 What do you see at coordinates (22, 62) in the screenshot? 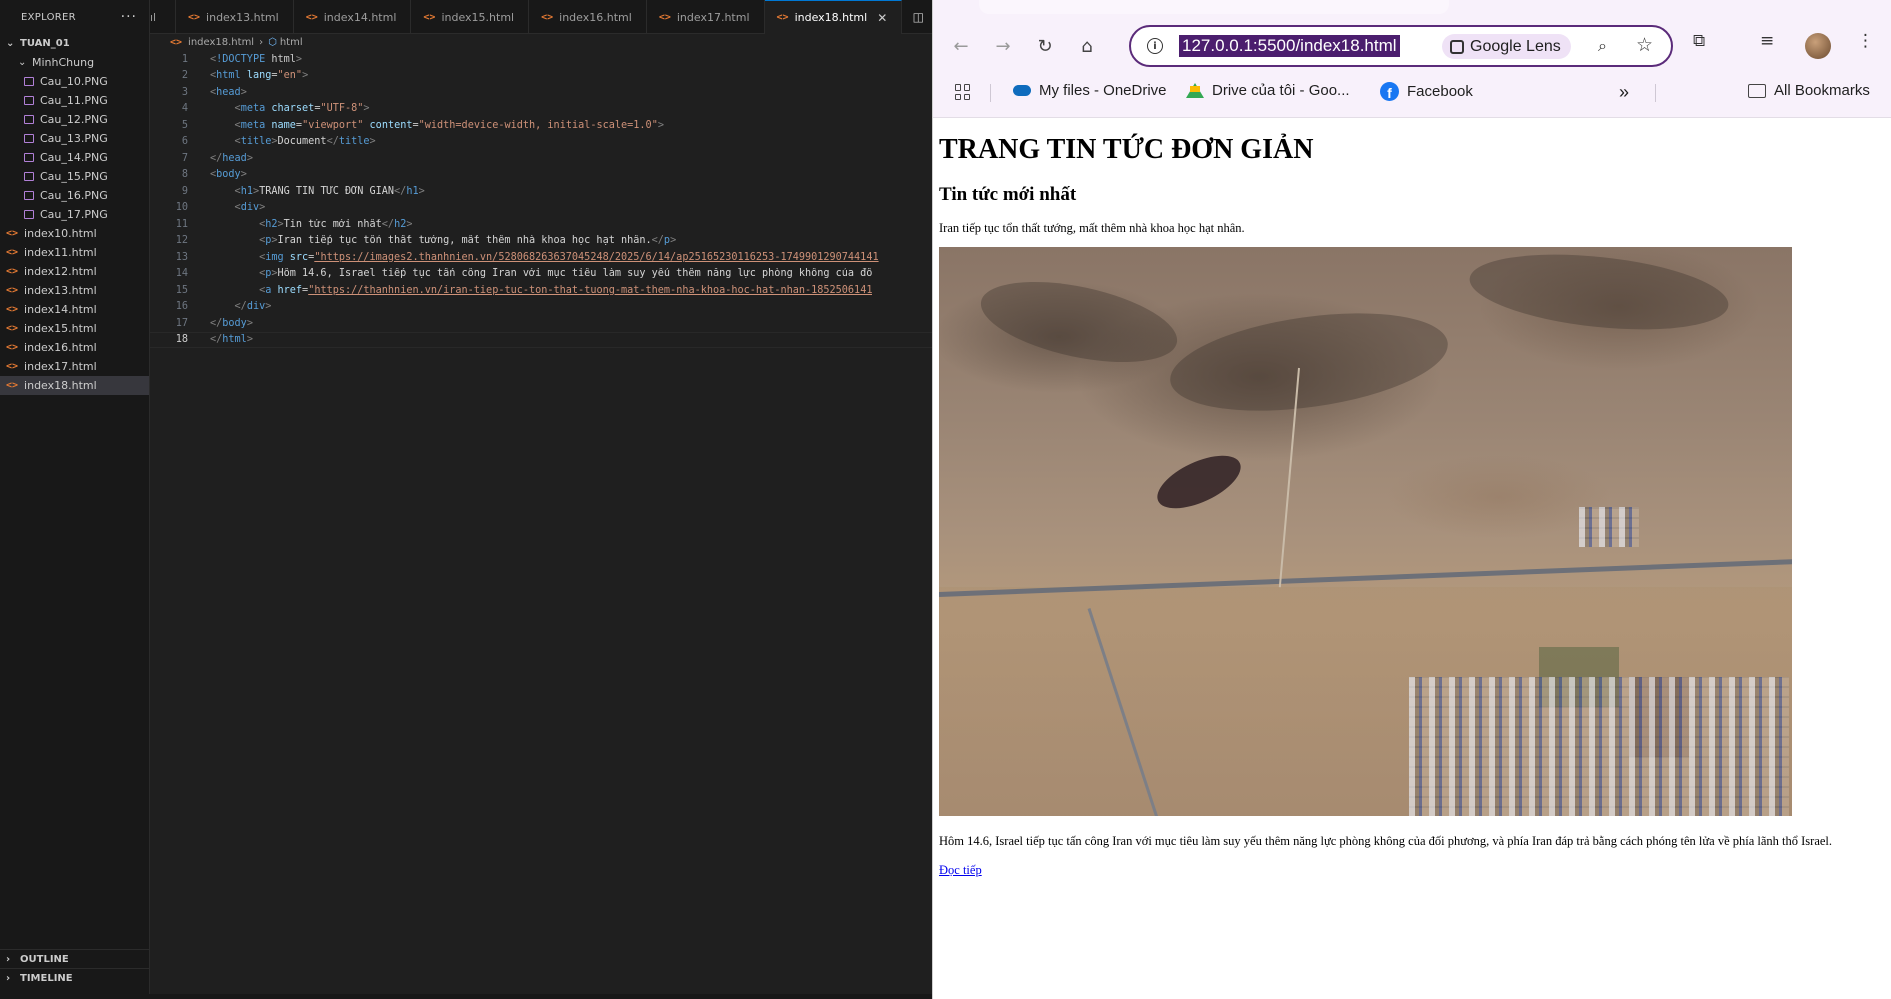
I see `chevron-down-icon: ⌄` at bounding box center [22, 62].